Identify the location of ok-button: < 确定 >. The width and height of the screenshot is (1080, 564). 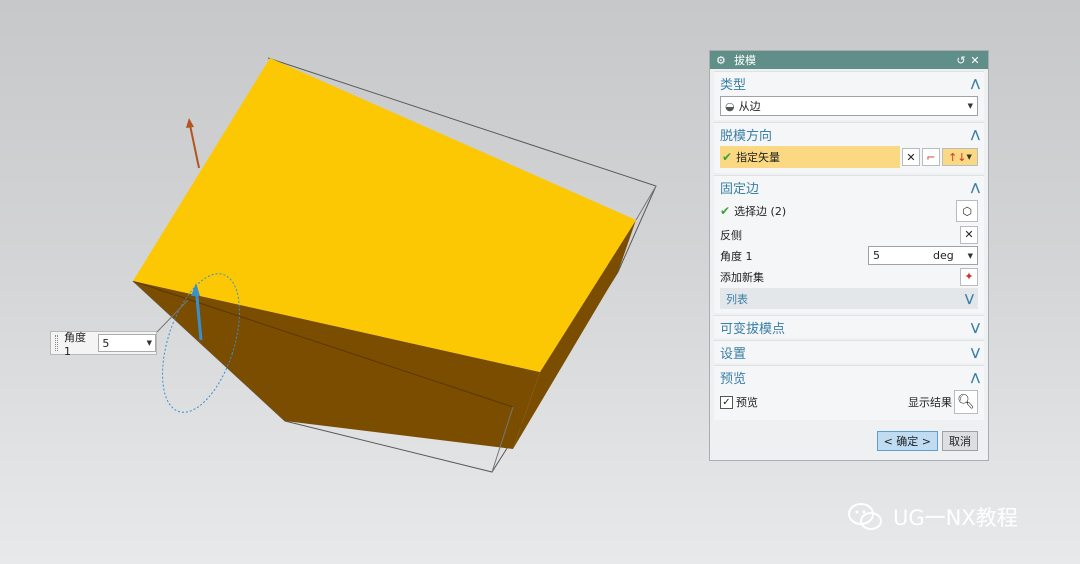
(907, 441).